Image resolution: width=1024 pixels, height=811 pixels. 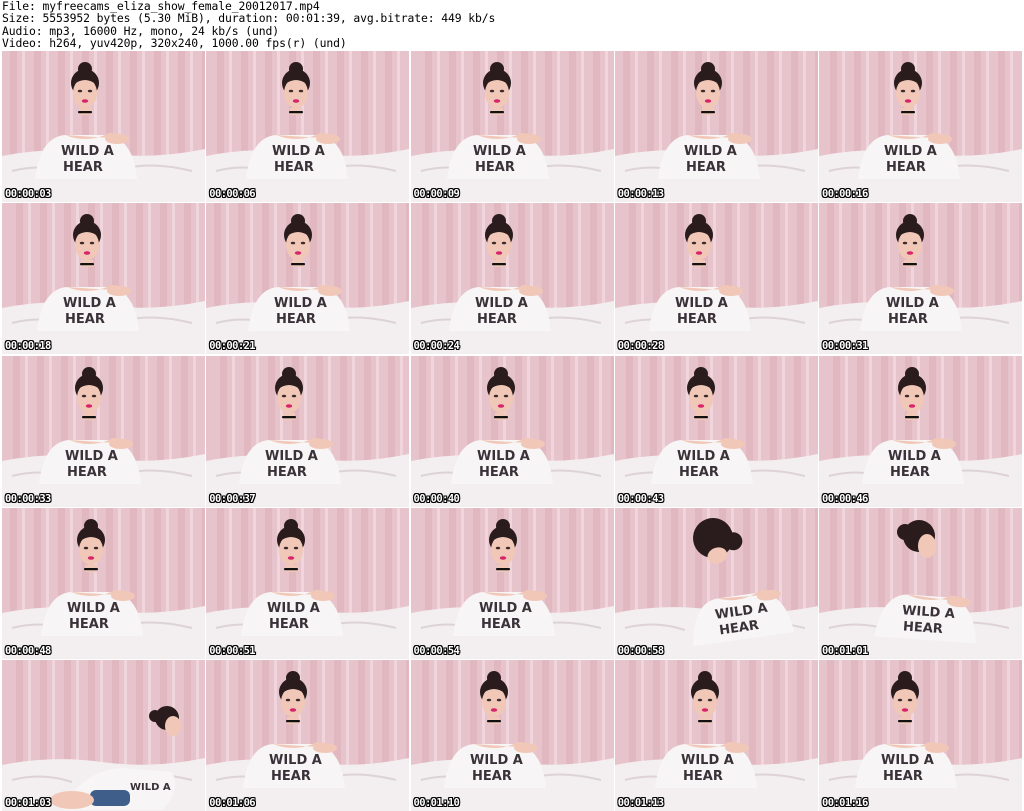 I want to click on video-thumbnail: WILD A HEAR 00:00:09, so click(x=512, y=126).